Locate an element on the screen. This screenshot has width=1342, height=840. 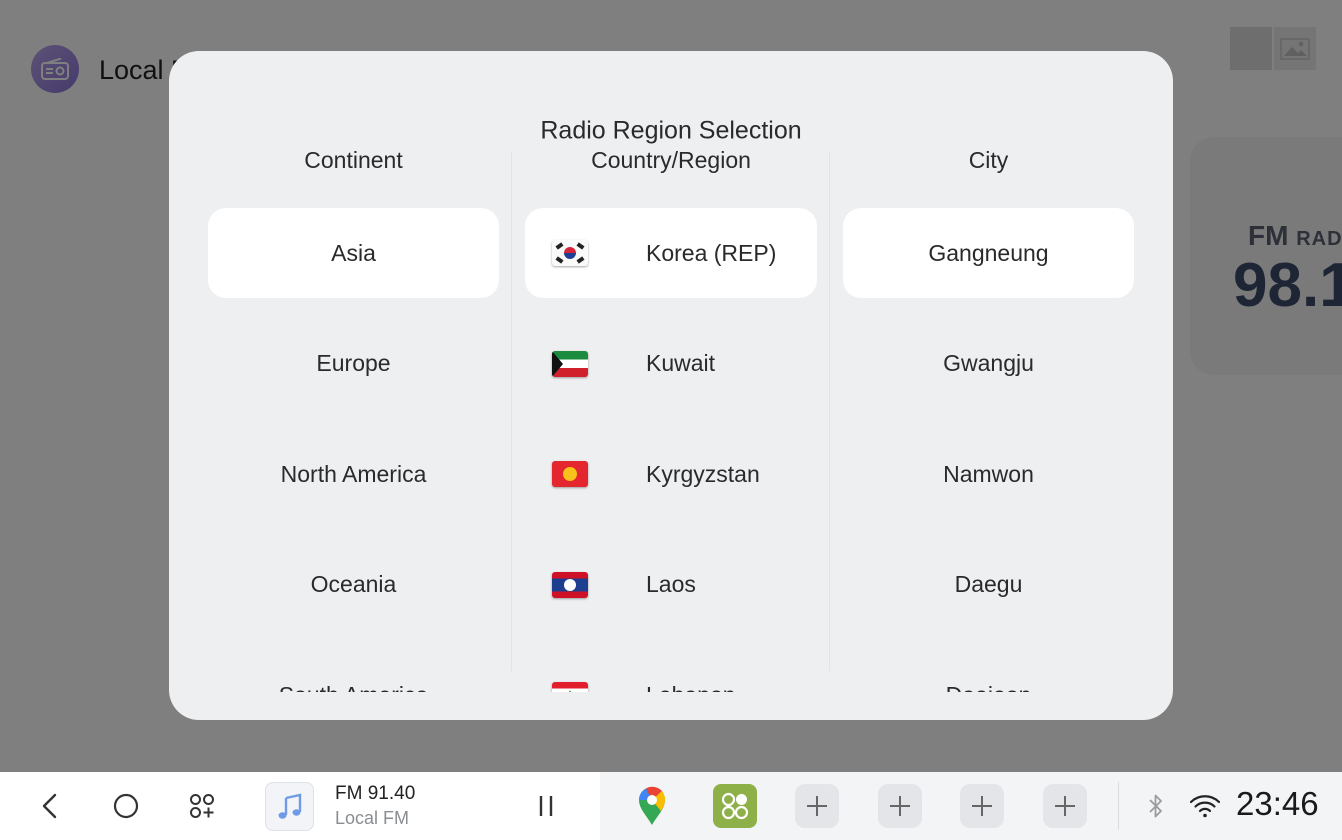
city-list: Gangneung Gwangju Namwon Daegu Daejeon is located at coordinates (988, 450).